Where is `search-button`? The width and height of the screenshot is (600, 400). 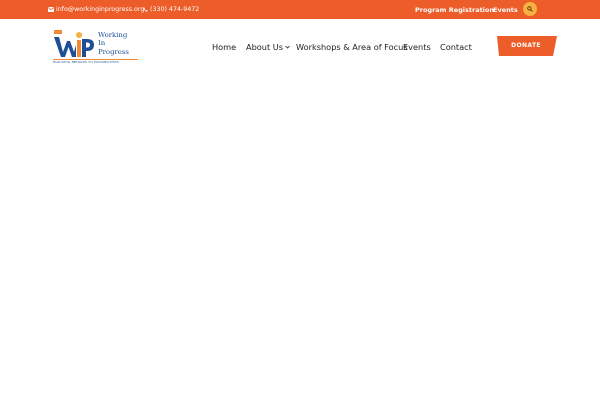 search-button is located at coordinates (530, 9).